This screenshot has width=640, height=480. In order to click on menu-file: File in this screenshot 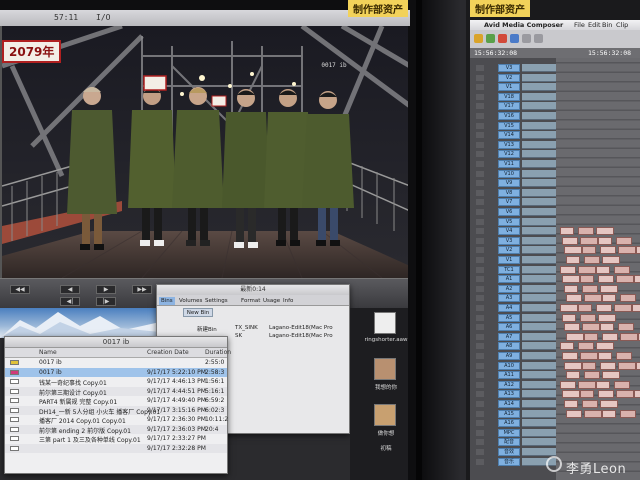, I will do `click(579, 25)`.